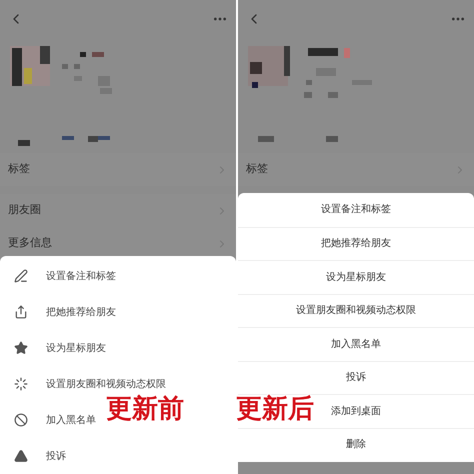 The image size is (474, 474). I want to click on dotted-circle-icon, so click(21, 384).